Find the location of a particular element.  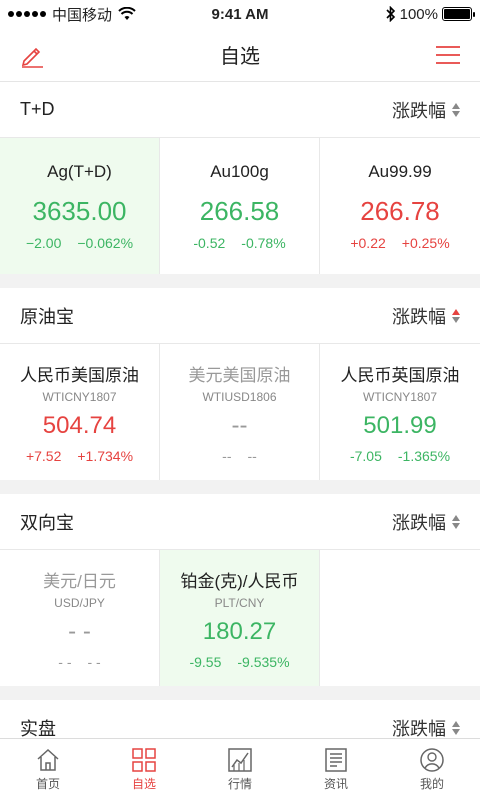

quote-card: Au100g 266.58 -0.52 -0.78% is located at coordinates (240, 206).